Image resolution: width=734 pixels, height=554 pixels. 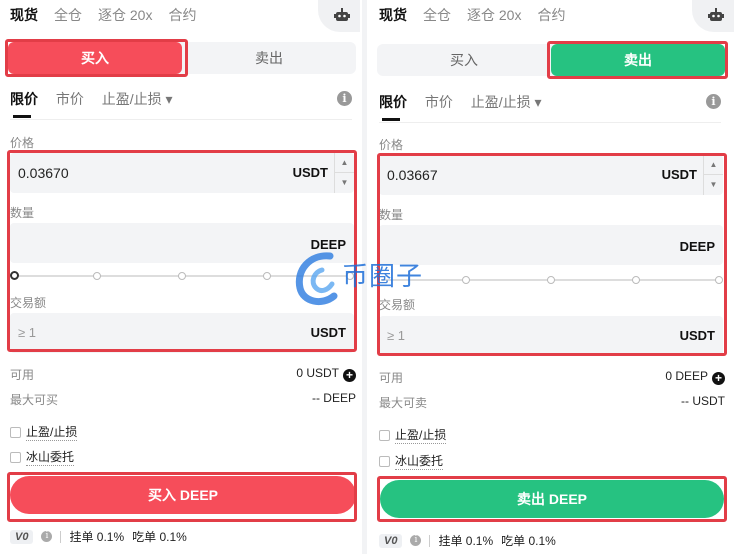 What do you see at coordinates (528, 541) in the screenshot?
I see `taker-fee: 吃单 0.1%` at bounding box center [528, 541].